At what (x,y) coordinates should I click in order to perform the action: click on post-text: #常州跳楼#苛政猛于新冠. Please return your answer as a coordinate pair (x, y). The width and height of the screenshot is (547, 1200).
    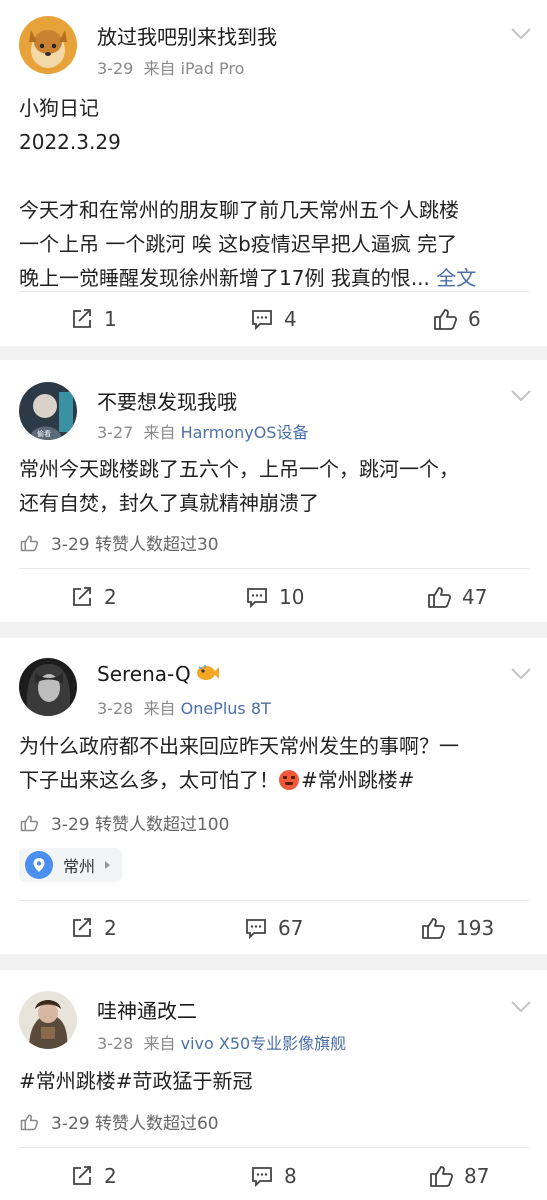
    Looking at the image, I should click on (274, 1081).